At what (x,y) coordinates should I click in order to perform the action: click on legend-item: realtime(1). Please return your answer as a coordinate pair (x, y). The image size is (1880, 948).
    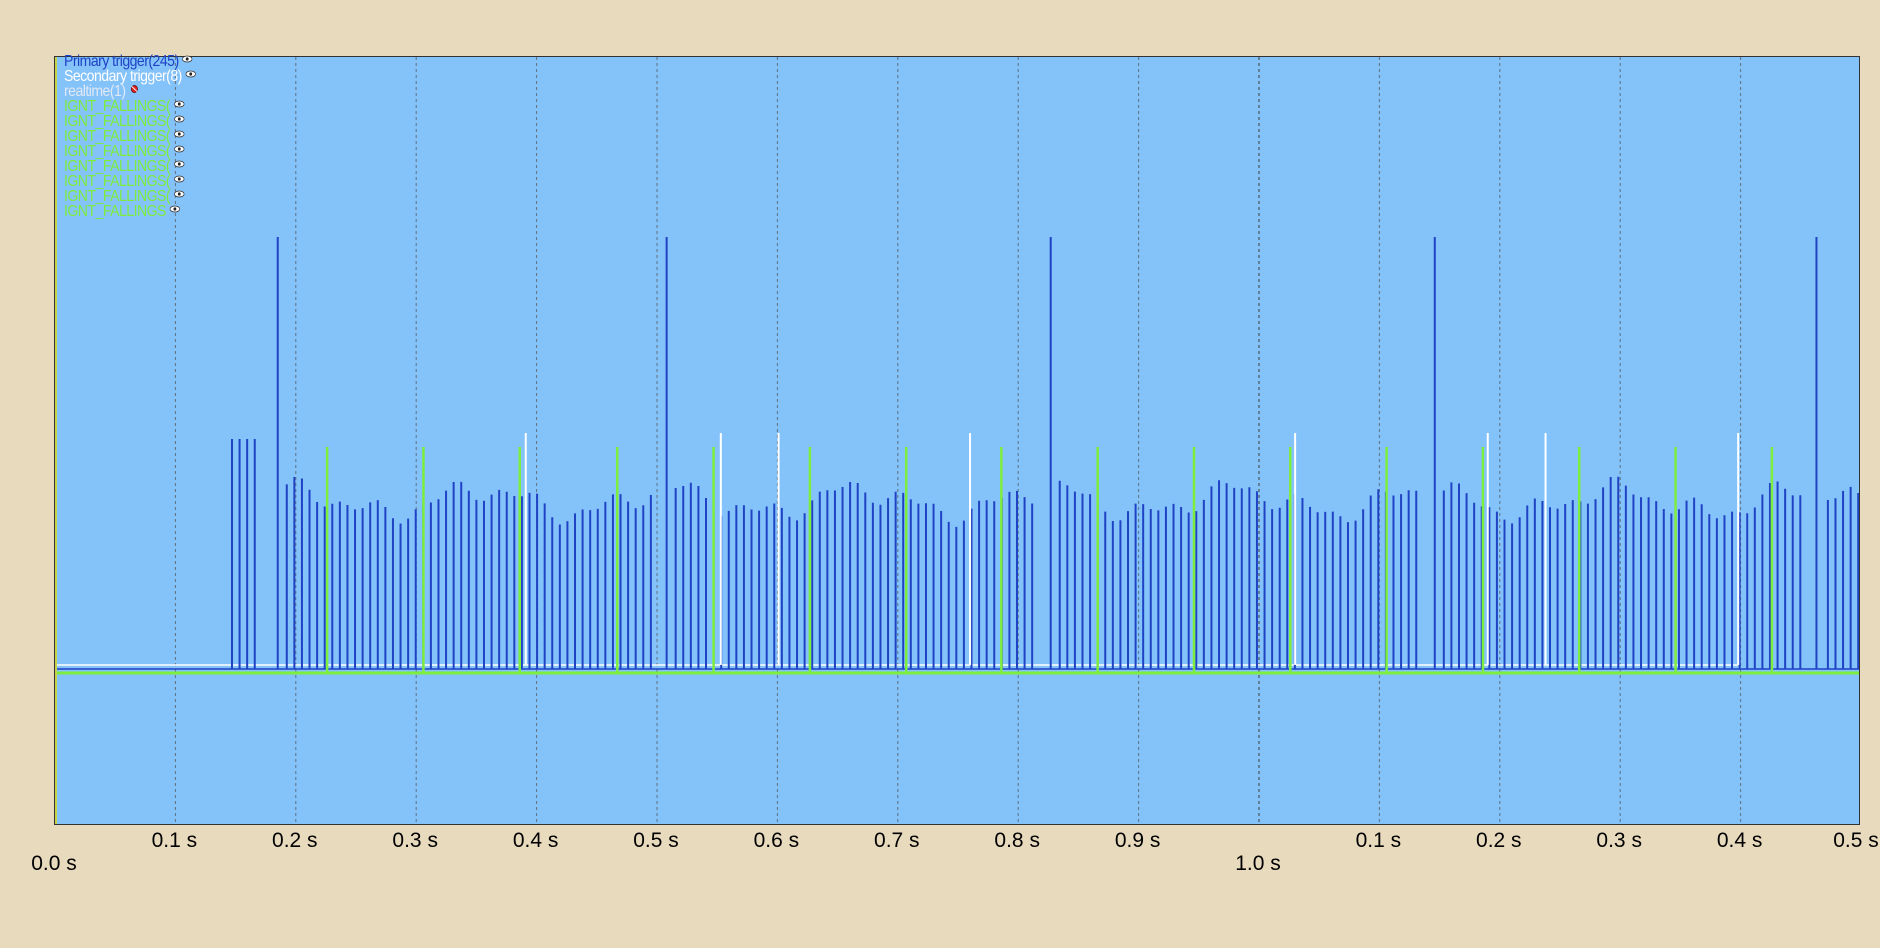
    Looking at the image, I should click on (130, 92).